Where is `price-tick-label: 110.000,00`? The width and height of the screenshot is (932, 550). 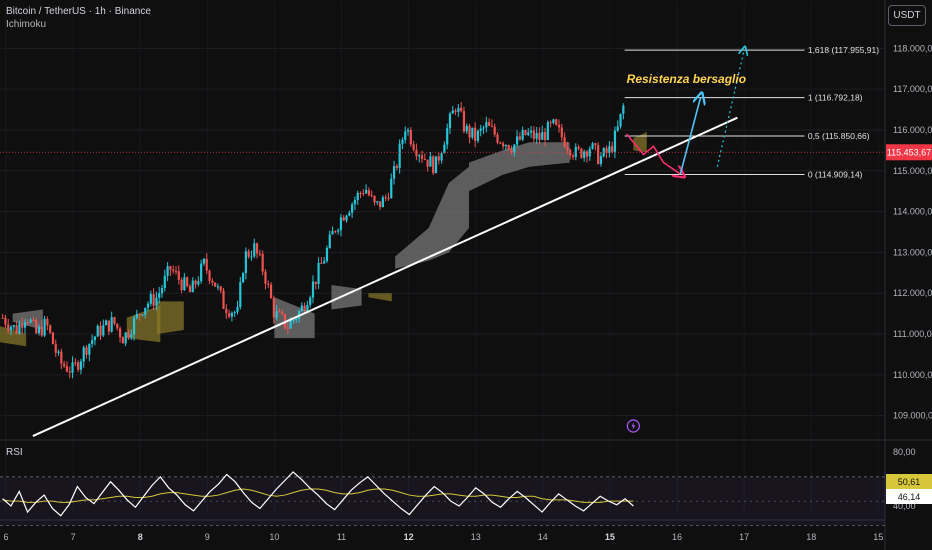
price-tick-label: 110.000,00 is located at coordinates (912, 375).